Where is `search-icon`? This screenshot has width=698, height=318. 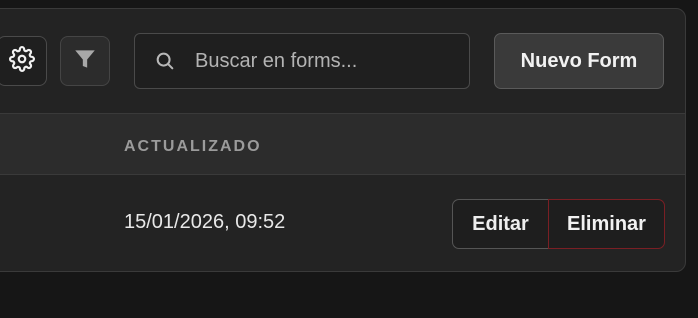
search-icon is located at coordinates (165, 61).